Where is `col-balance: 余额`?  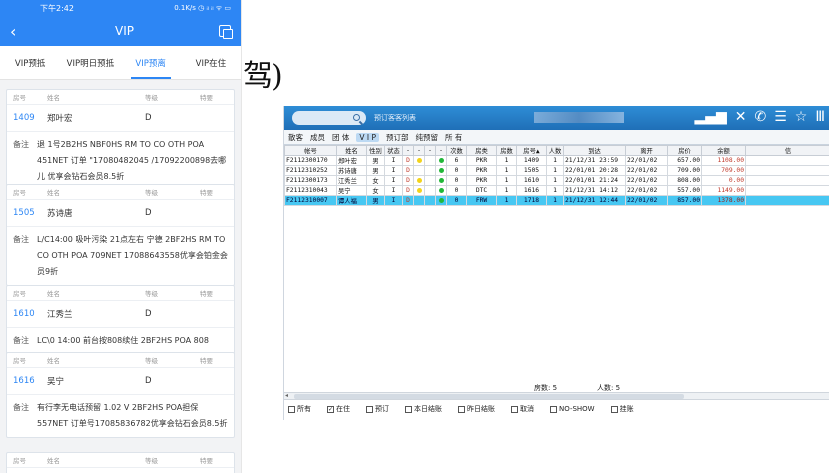 col-balance: 余额 is located at coordinates (723, 150).